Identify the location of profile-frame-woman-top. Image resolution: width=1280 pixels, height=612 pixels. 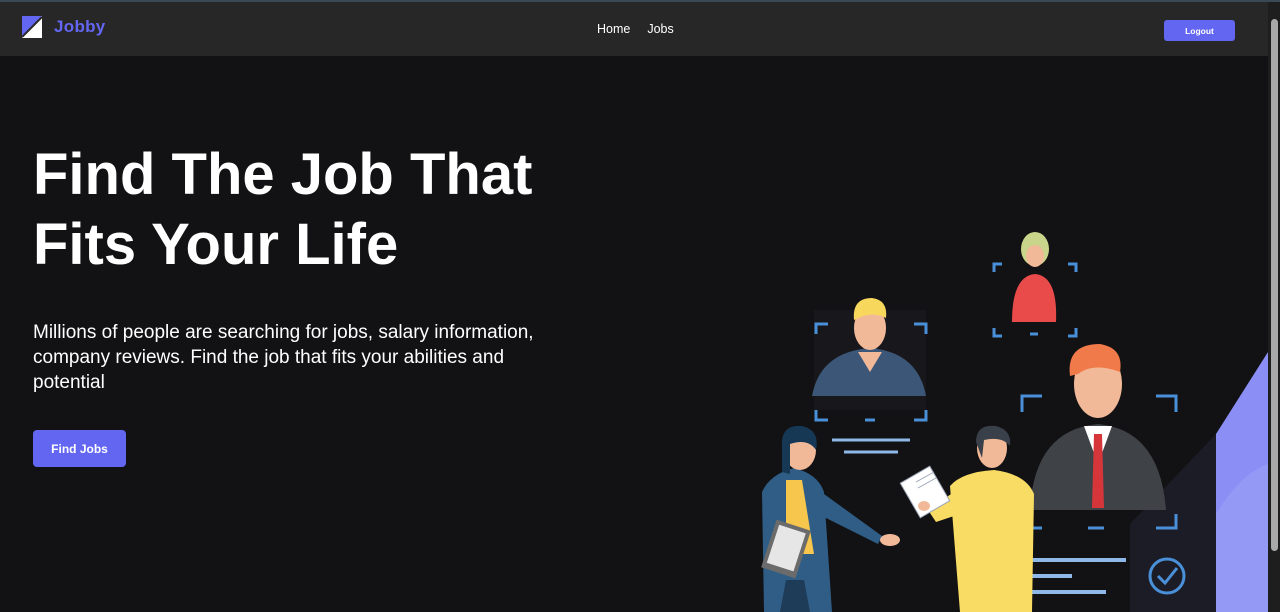
(1035, 285).